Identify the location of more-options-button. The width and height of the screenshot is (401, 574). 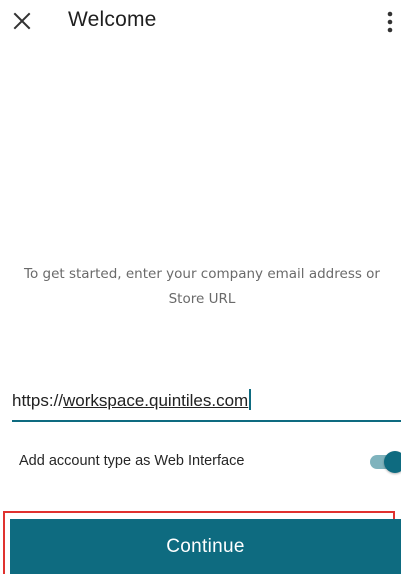
(390, 22).